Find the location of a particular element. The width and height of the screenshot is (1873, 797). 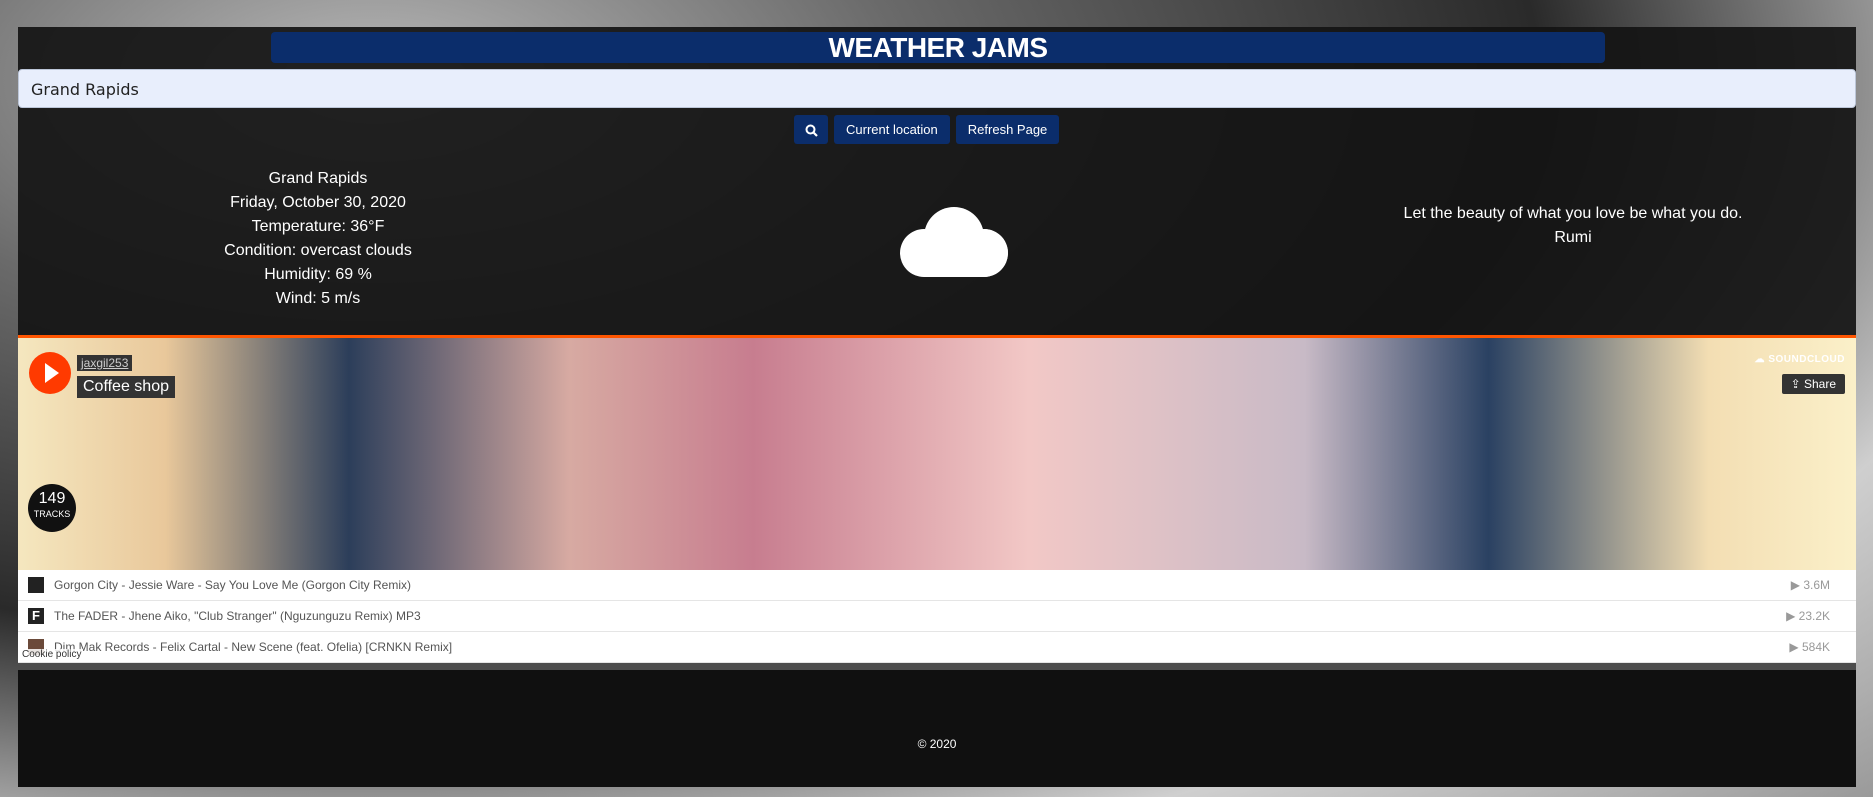

track-plays: ▶ 584K is located at coordinates (1809, 647).